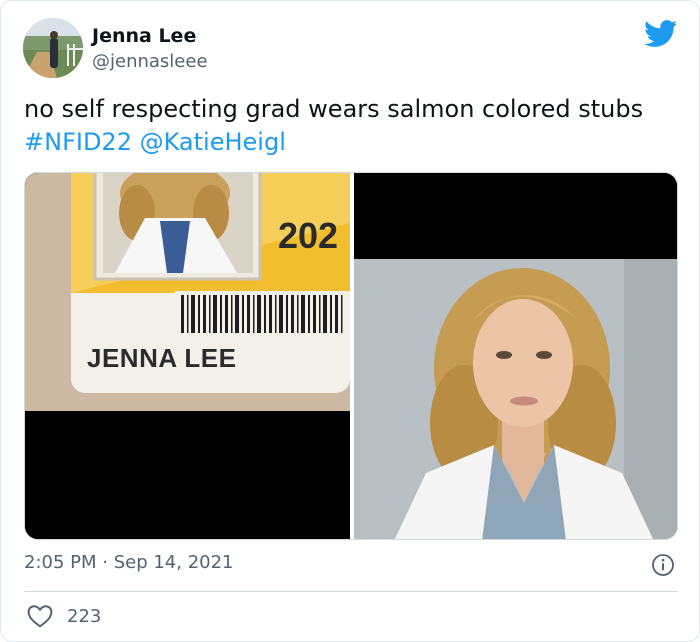  What do you see at coordinates (173, 562) in the screenshot?
I see `tweet-date: Sep 14, 2021` at bounding box center [173, 562].